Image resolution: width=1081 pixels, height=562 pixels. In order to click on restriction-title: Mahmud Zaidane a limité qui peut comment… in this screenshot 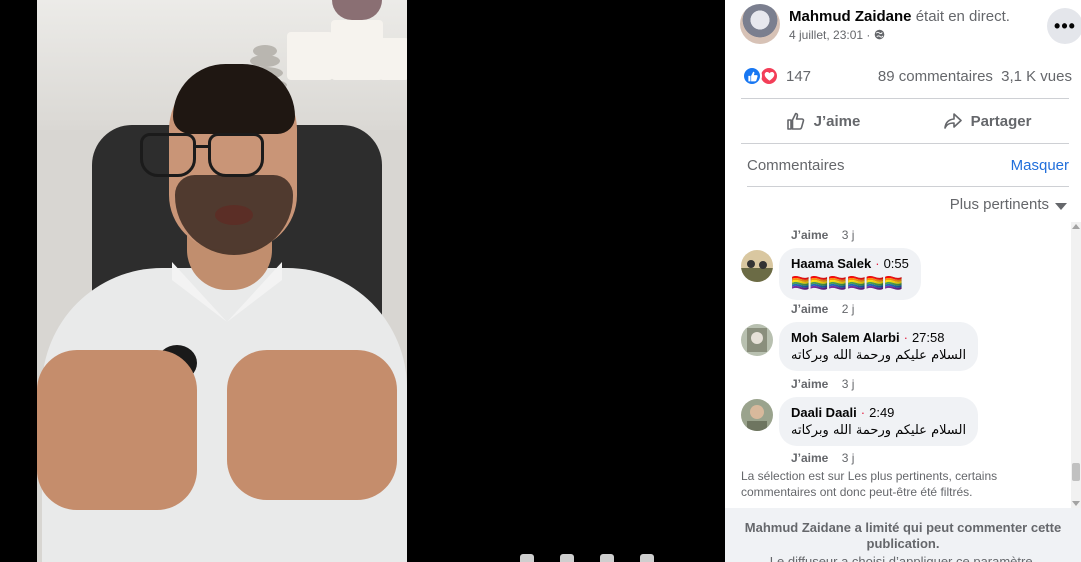, I will do `click(903, 535)`.